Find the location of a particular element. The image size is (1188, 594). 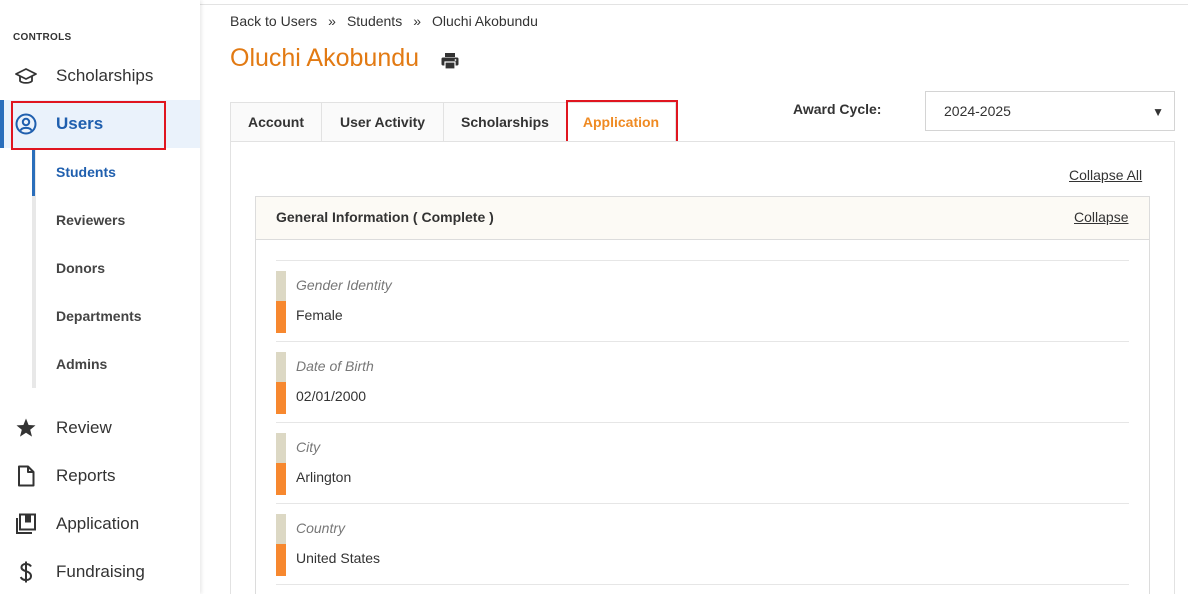

dollar-icon is located at coordinates (26, 572).